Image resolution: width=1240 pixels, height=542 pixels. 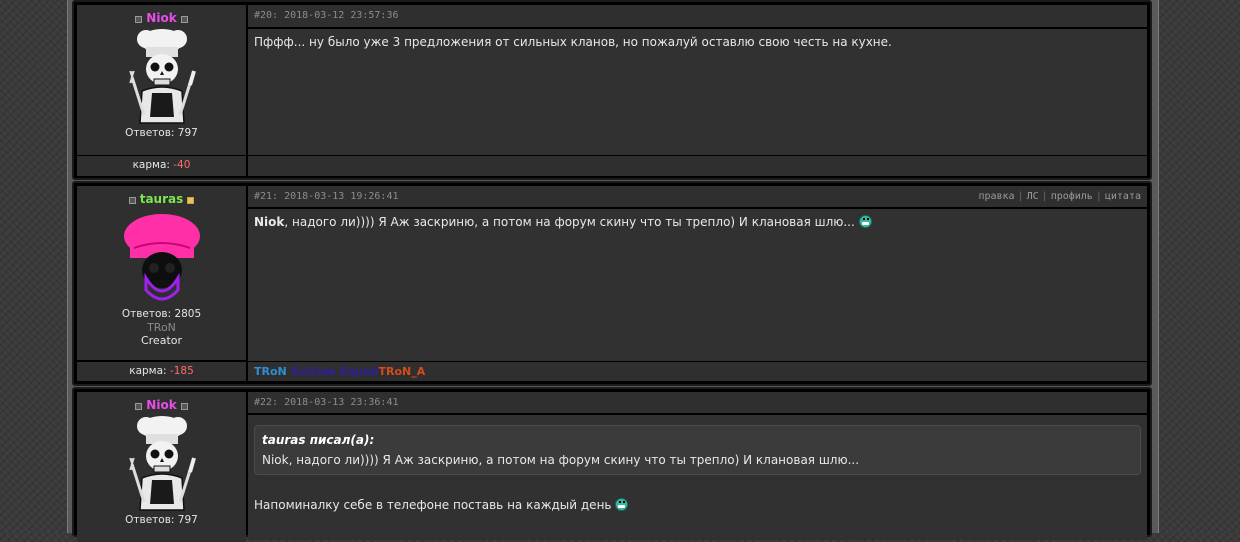 I want to click on post-link: #21: 2018-03-13 19:26:41, so click(x=326, y=196).